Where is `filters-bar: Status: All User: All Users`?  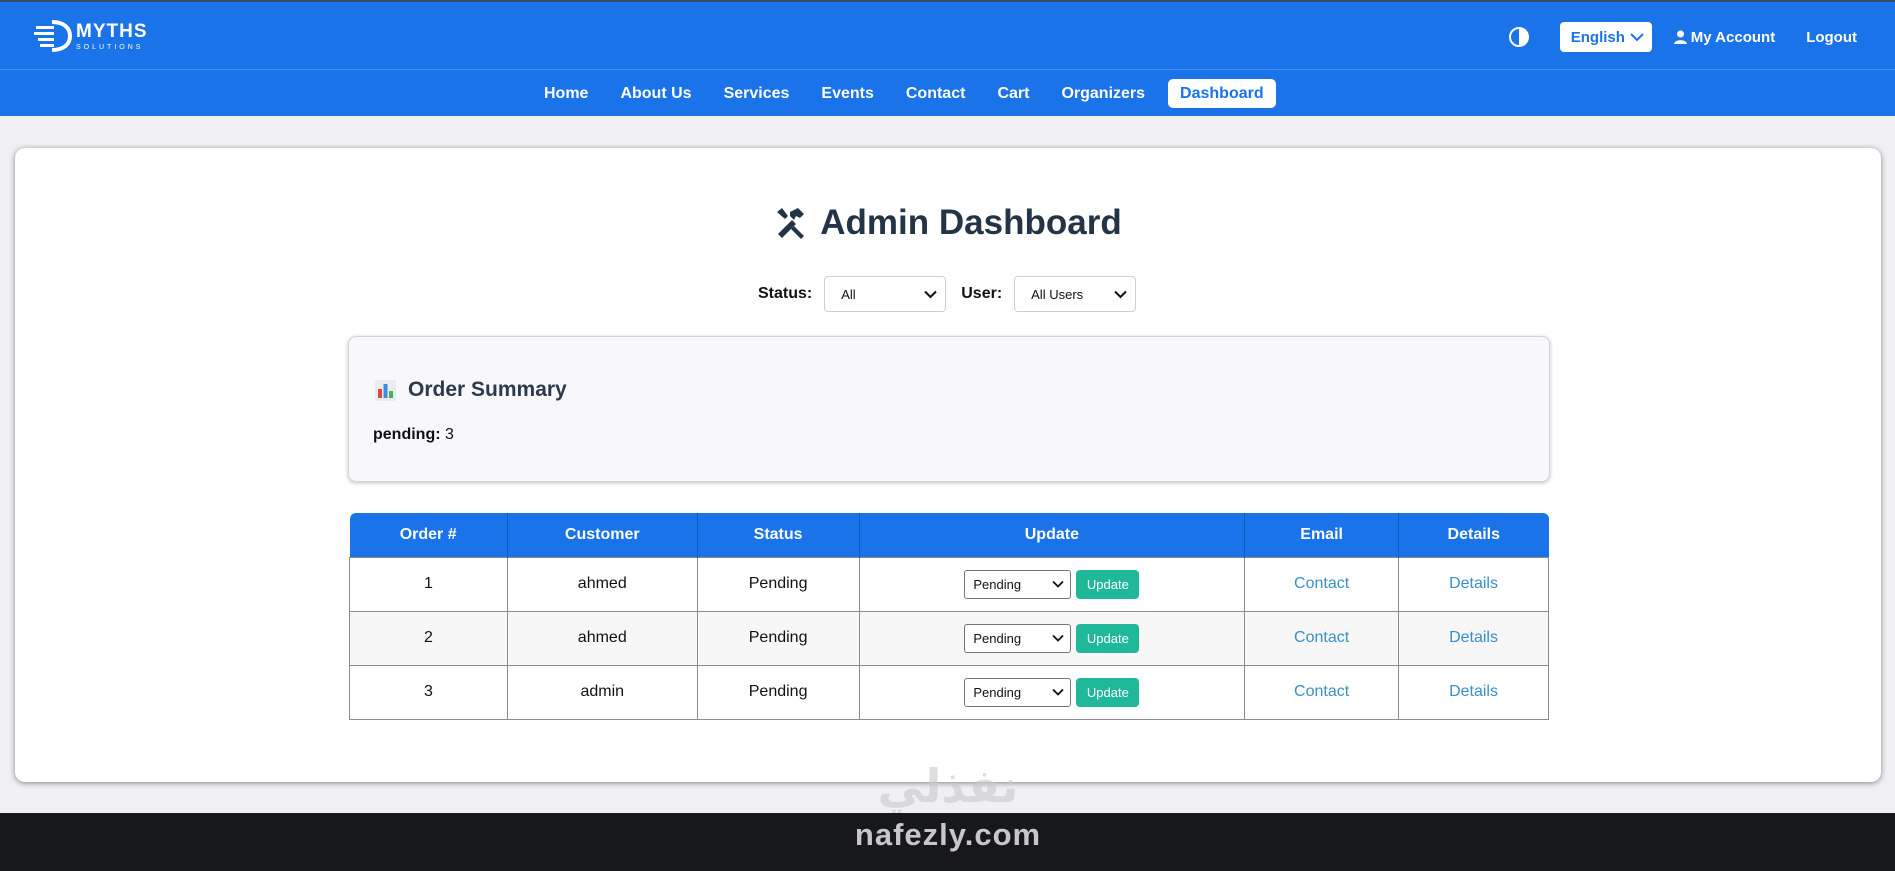
filters-bar: Status: All User: All Users is located at coordinates (947, 294).